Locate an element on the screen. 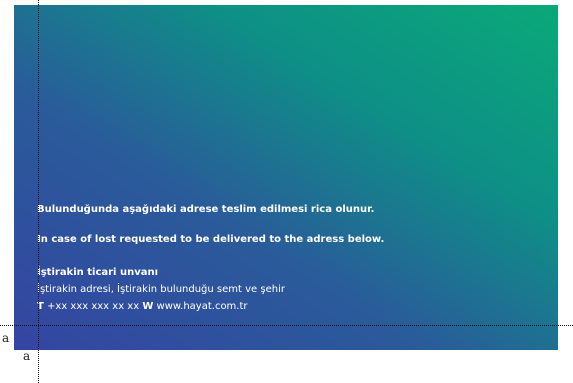  horizontal-guide-line is located at coordinates (286, 325).